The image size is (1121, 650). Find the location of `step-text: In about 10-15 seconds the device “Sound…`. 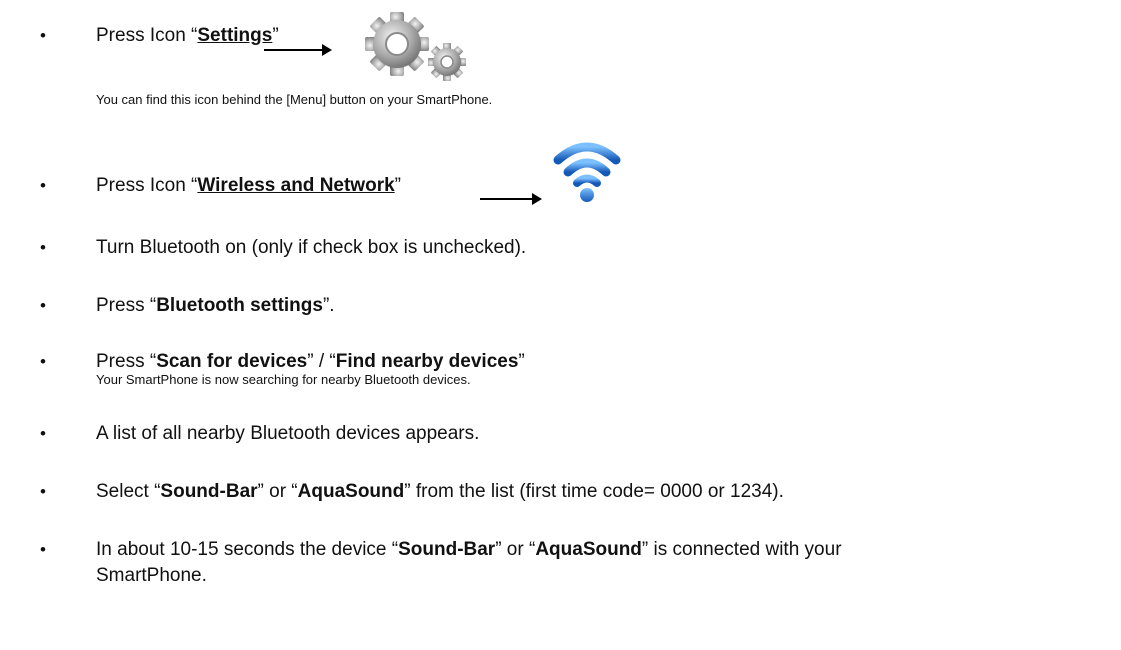

step-text: In about 10-15 seconds the device “Sound… is located at coordinates (469, 549).